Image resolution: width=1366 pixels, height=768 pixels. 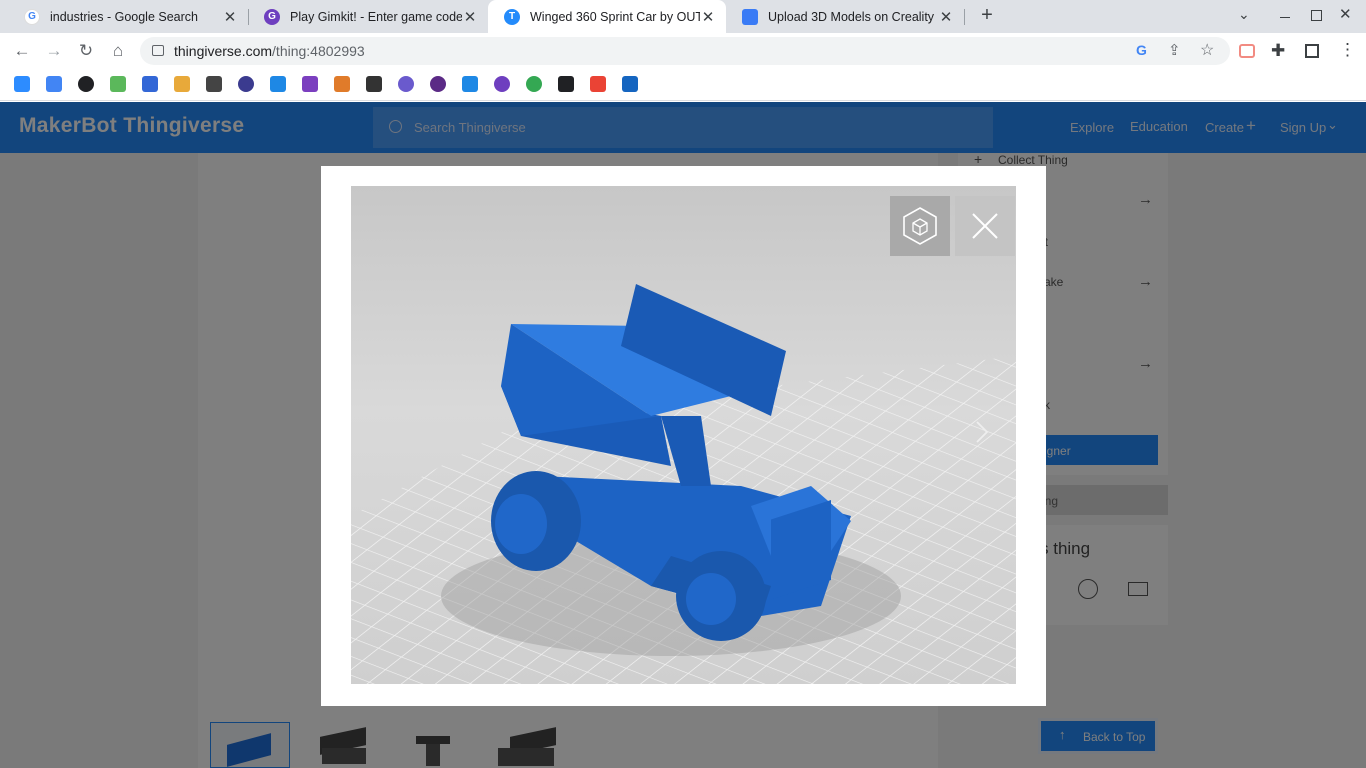 I want to click on tab-creality: Upload 3D Models on Creality Cl ✕, so click(x=845, y=16).